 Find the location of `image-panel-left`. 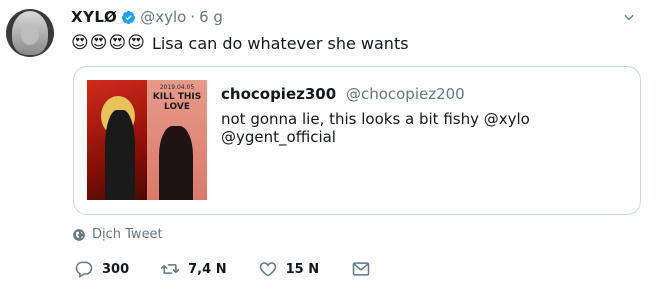

image-panel-left is located at coordinates (117, 140).